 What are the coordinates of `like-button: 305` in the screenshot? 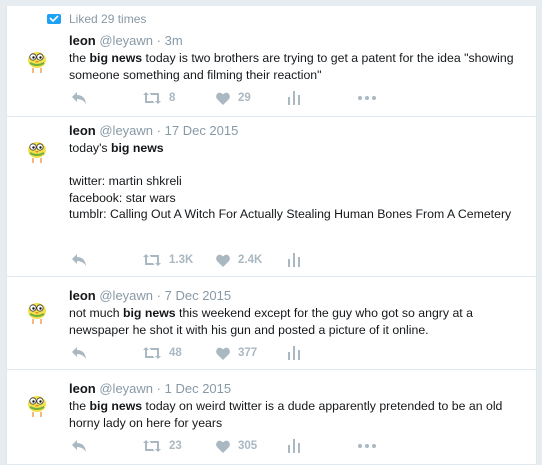 It's located at (252, 446).